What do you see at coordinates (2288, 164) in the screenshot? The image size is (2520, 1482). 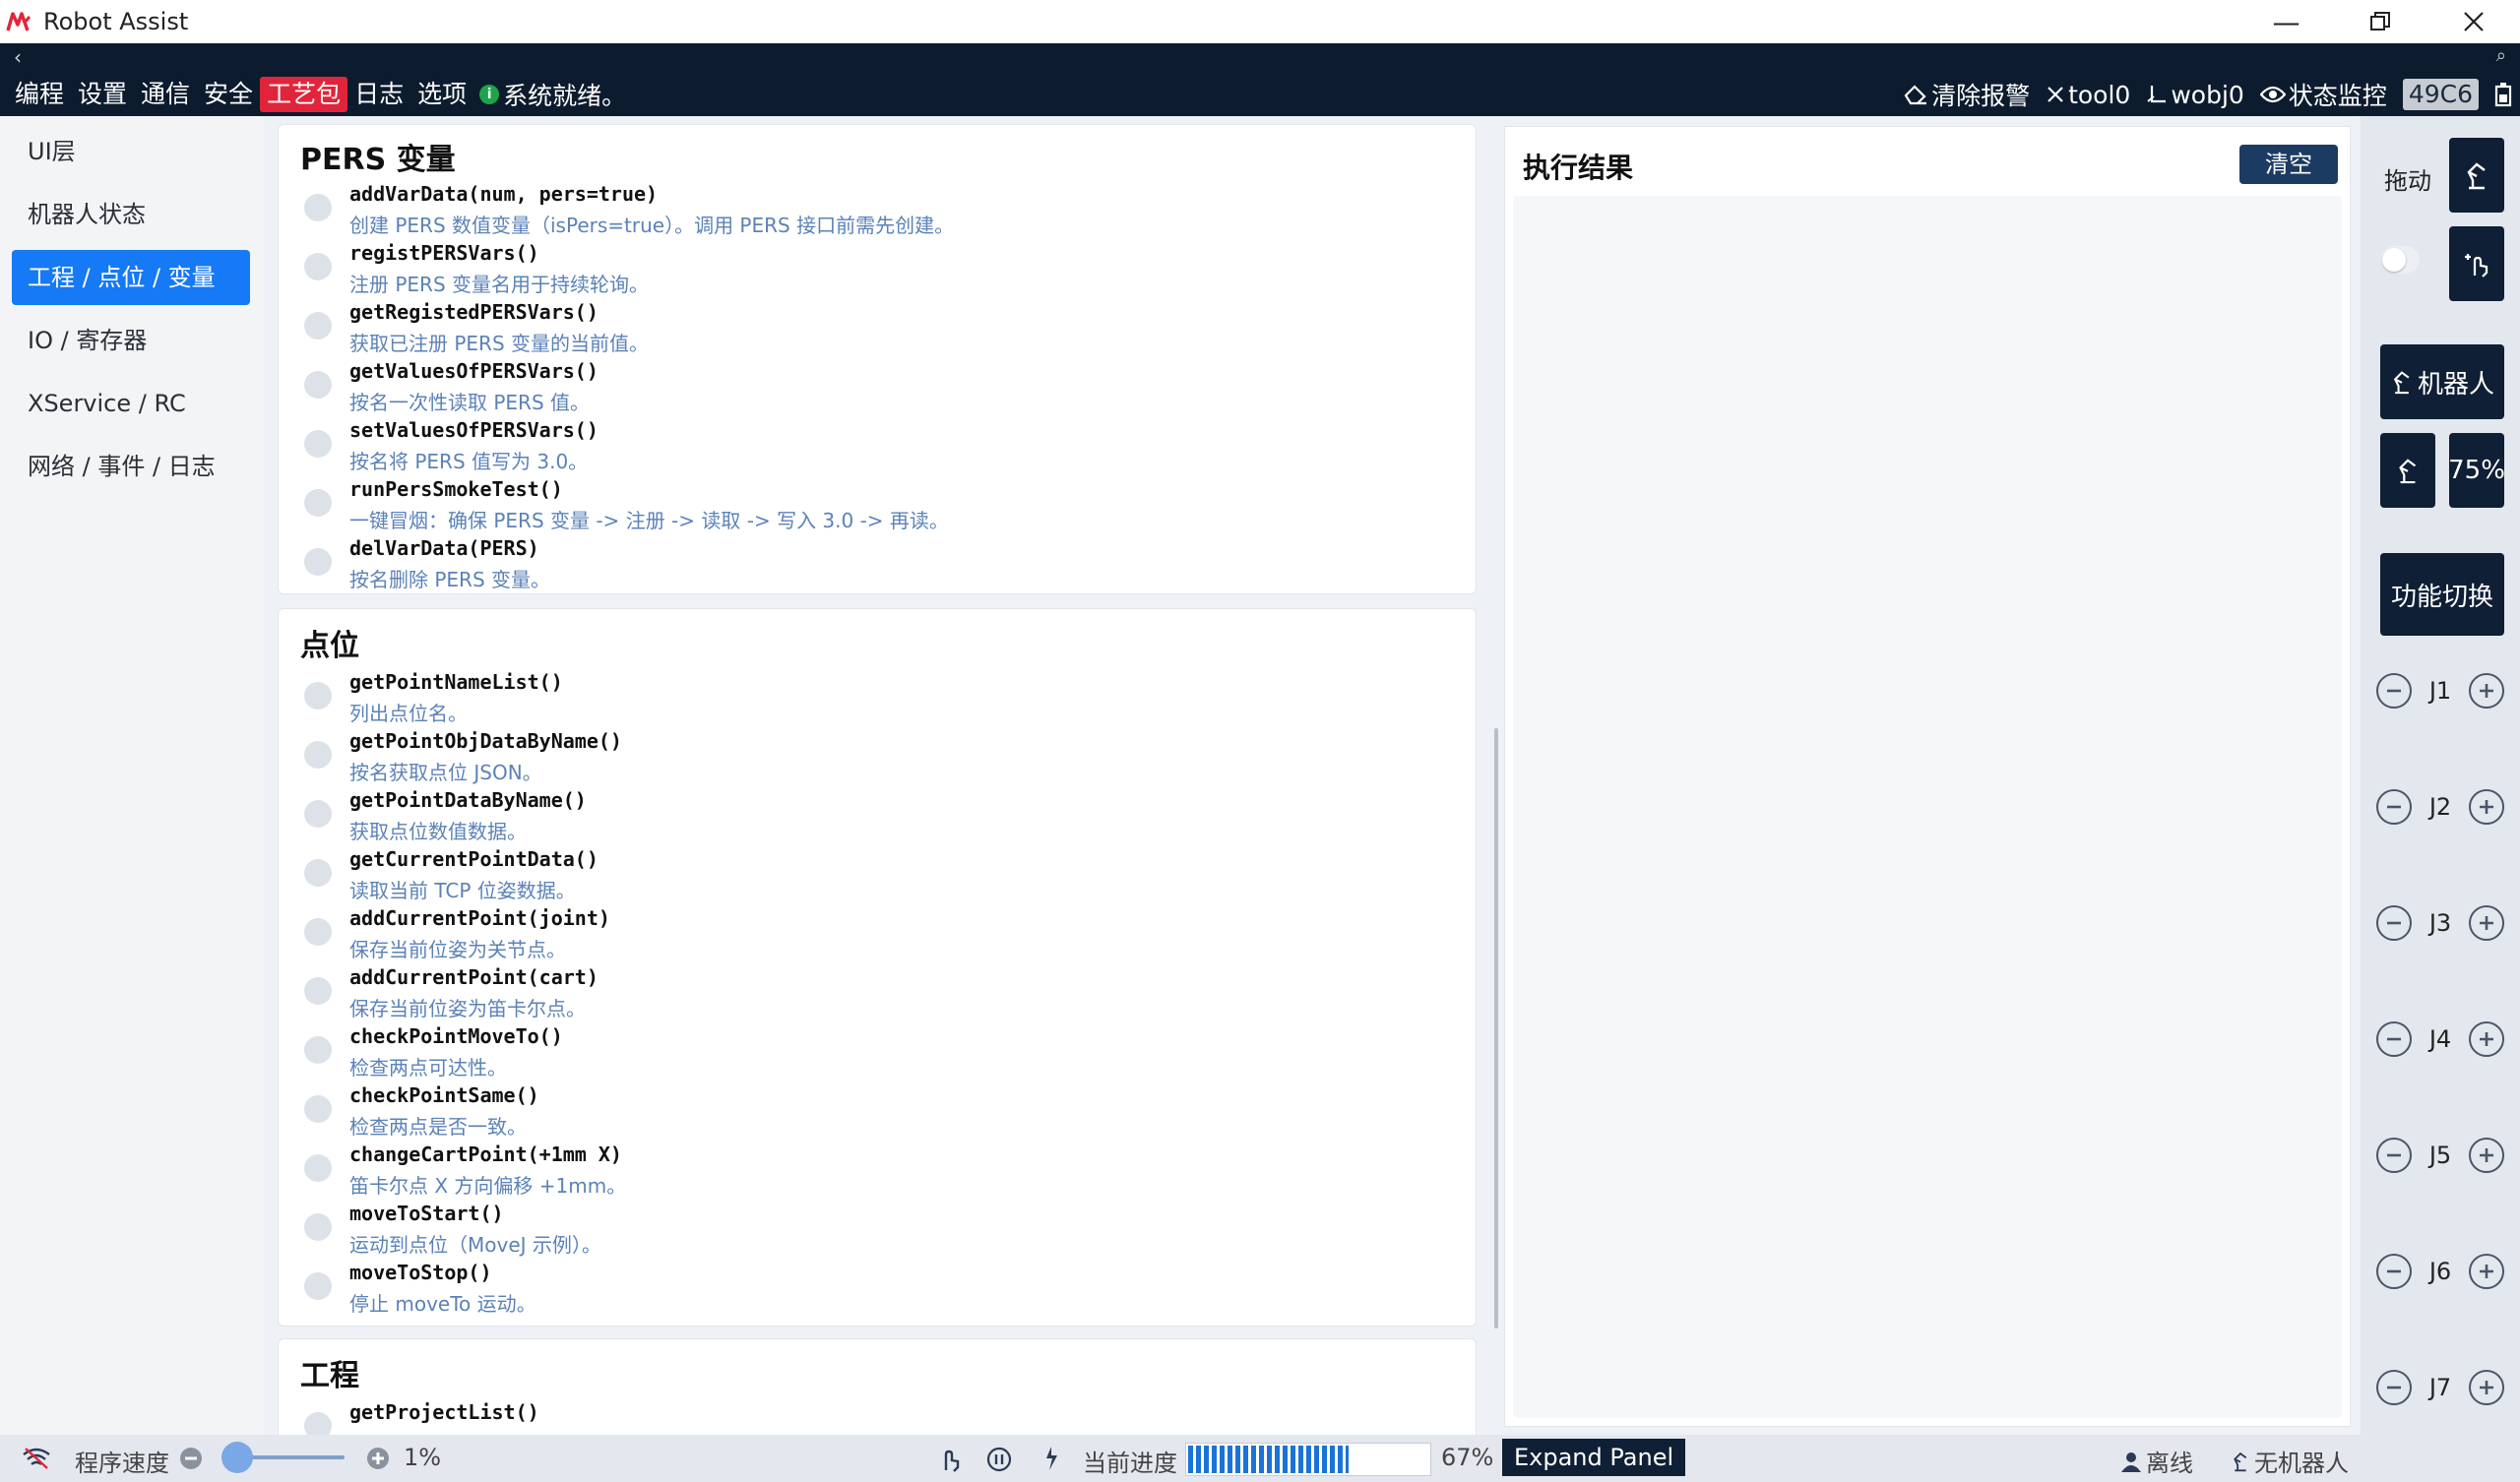 I see `clear-button: 清空` at bounding box center [2288, 164].